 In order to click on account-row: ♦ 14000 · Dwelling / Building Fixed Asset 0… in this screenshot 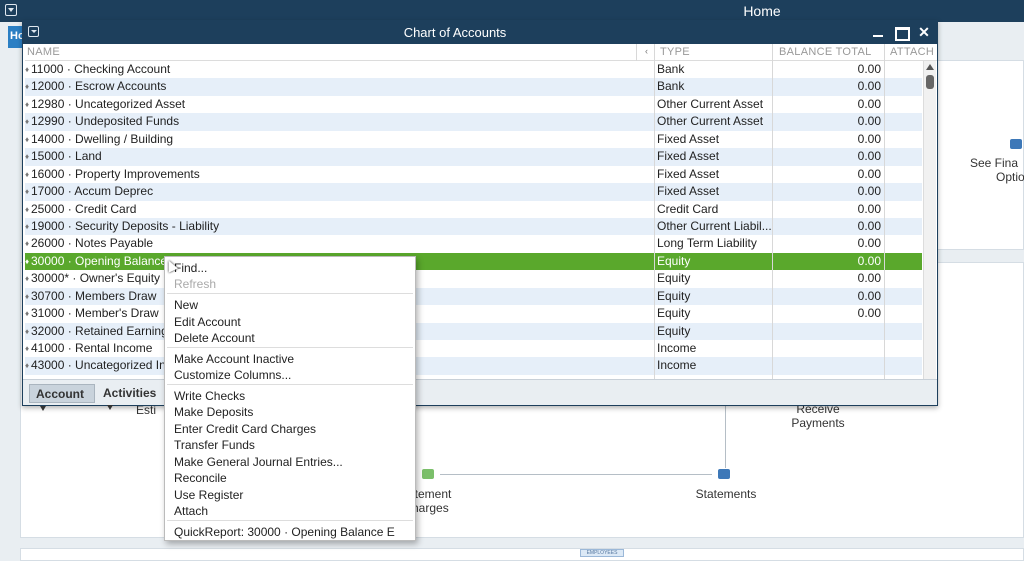, I will do `click(473, 139)`.